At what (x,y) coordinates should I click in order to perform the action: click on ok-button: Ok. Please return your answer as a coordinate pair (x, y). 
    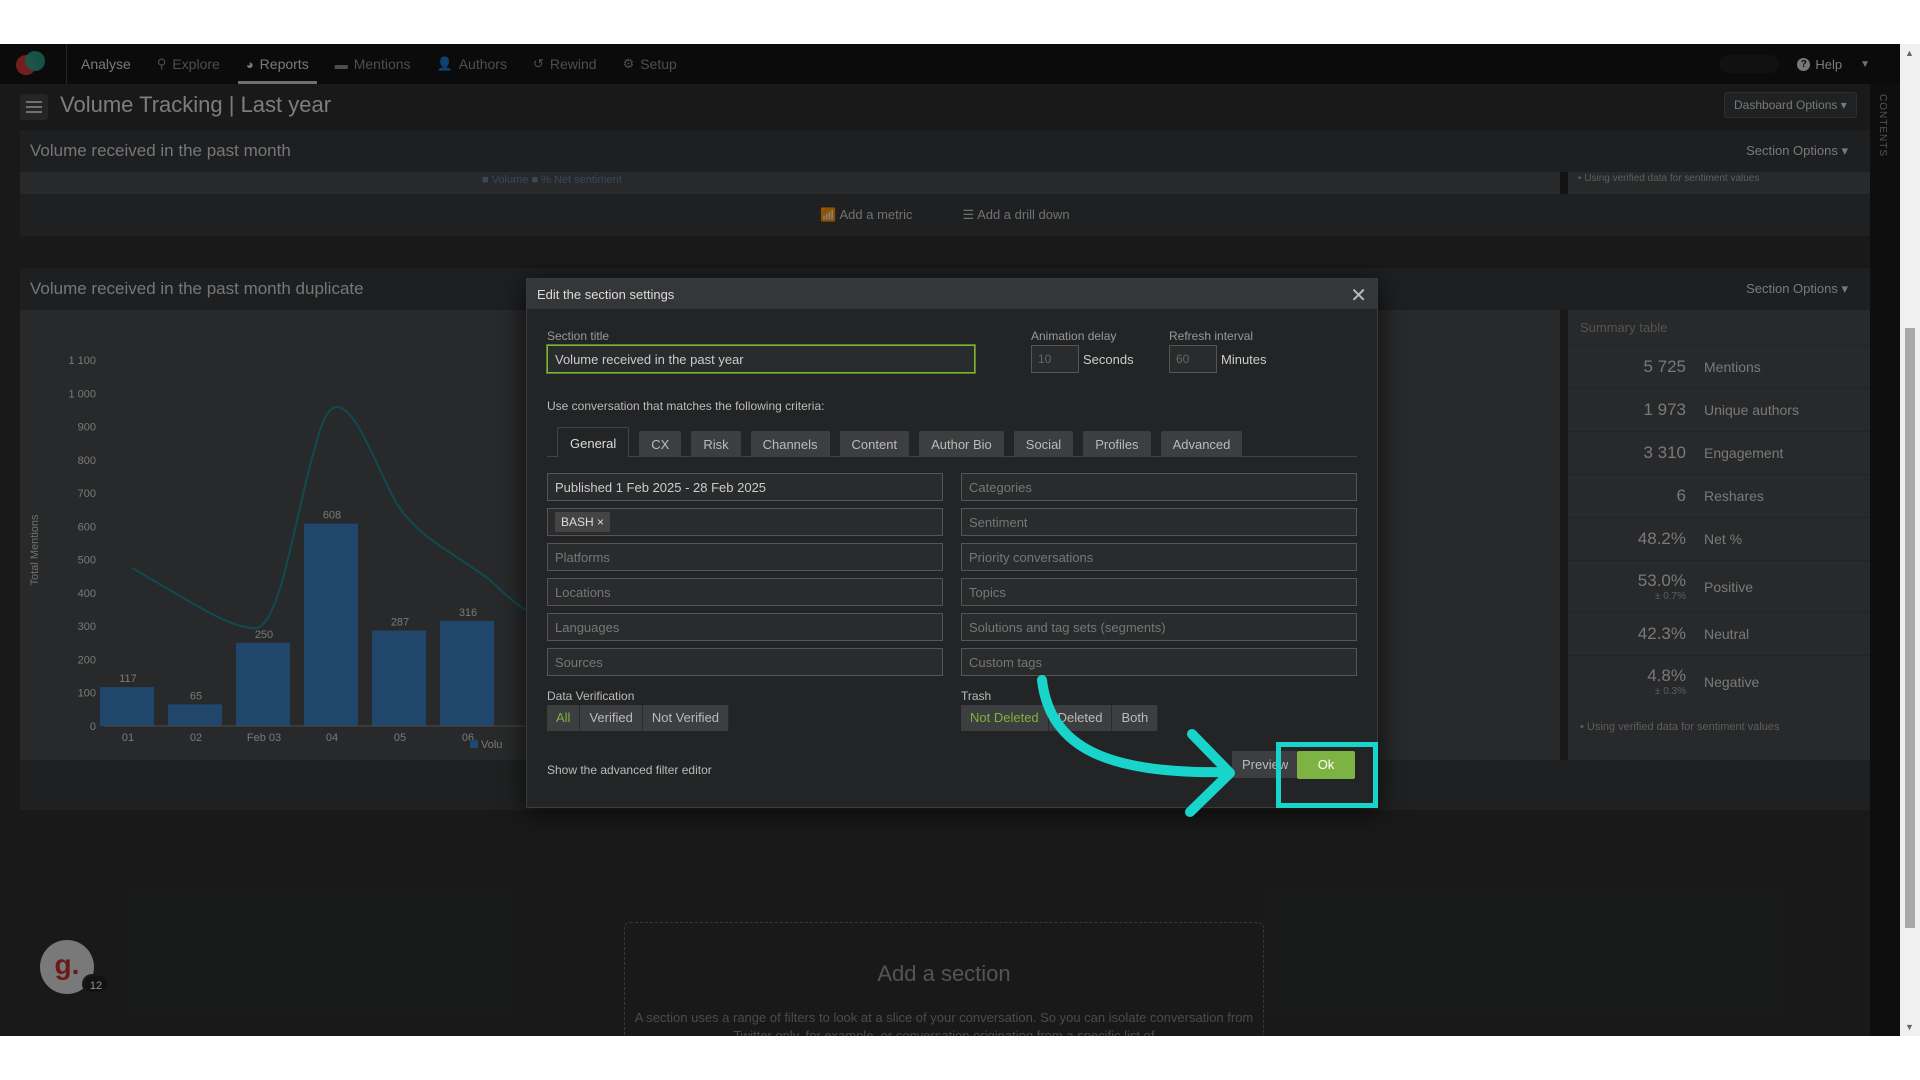
    Looking at the image, I should click on (1326, 765).